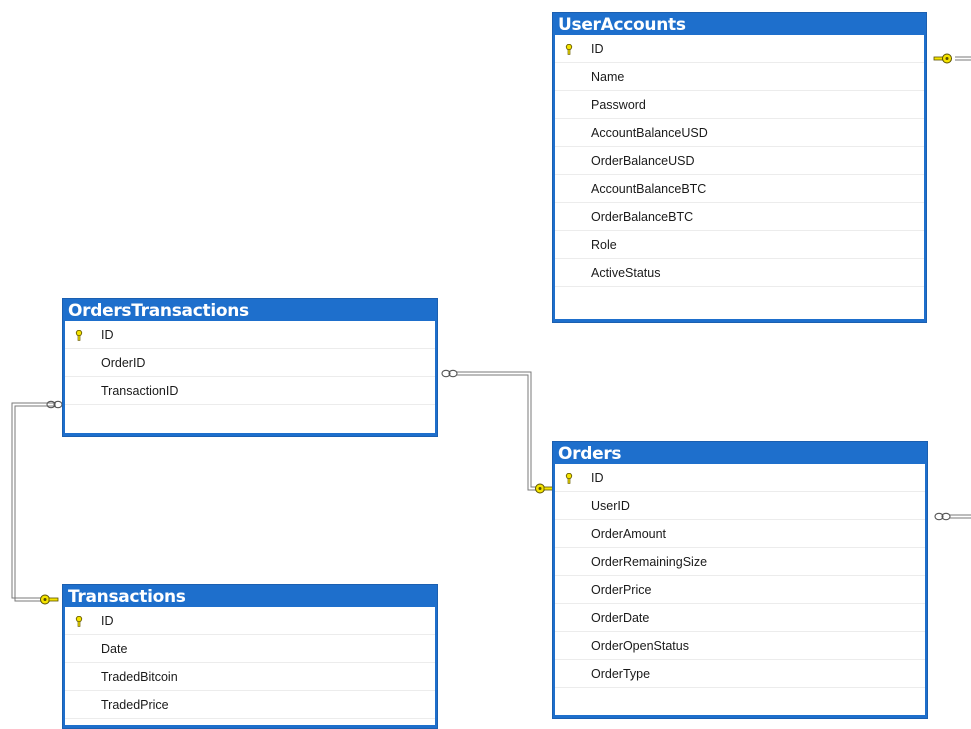  I want to click on column-row: TransactionID, so click(250, 391).